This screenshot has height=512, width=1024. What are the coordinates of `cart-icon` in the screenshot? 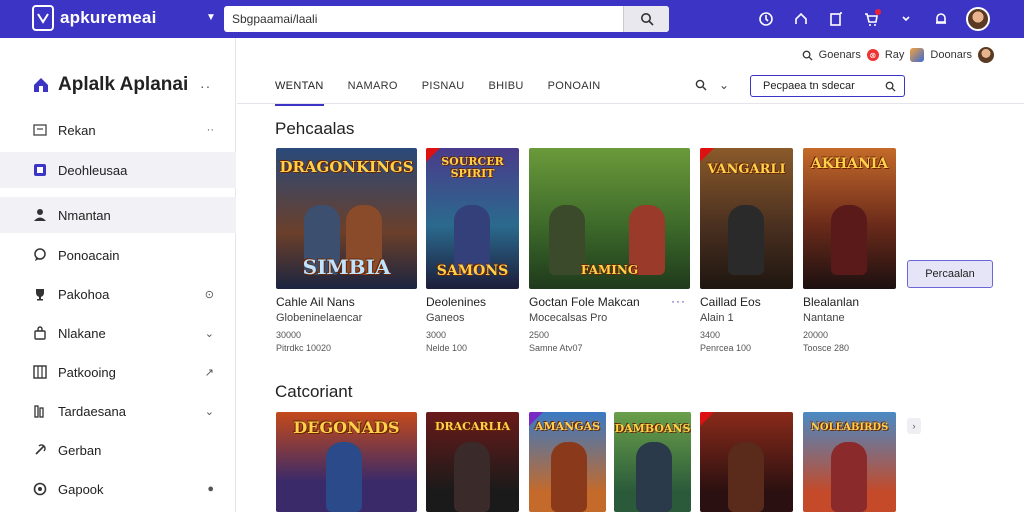 It's located at (871, 19).